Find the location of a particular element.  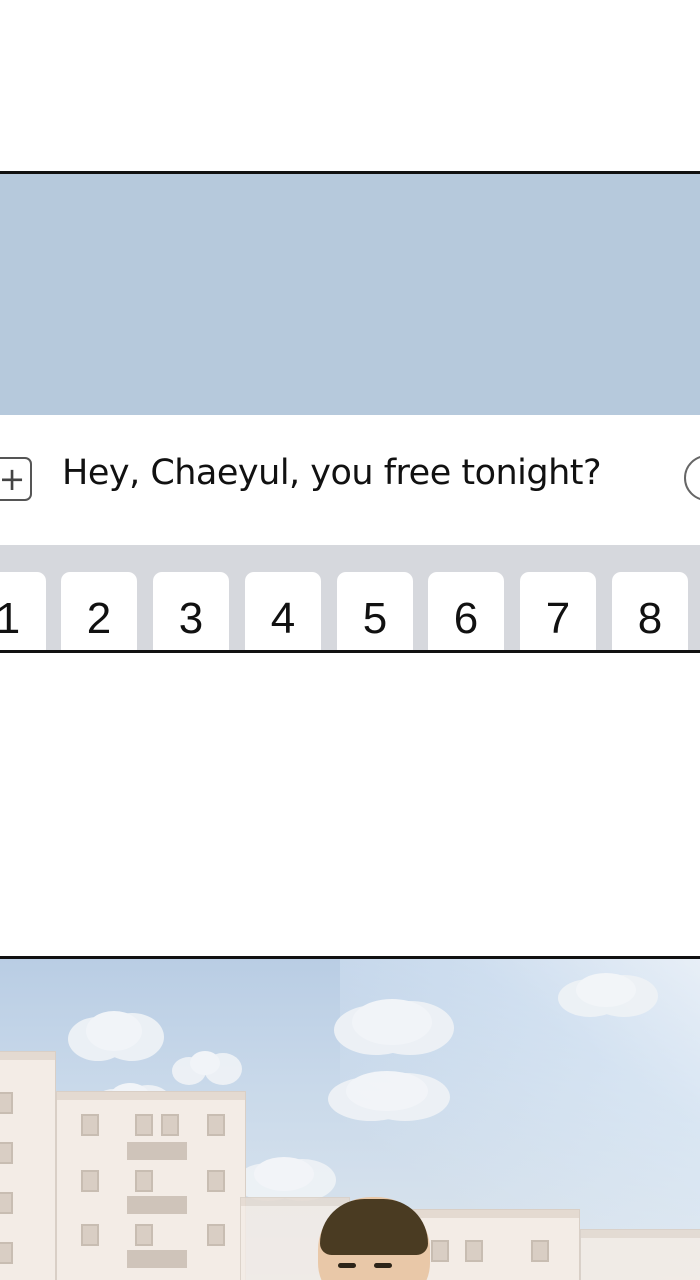

plus-icon: + is located at coordinates (16, 479).